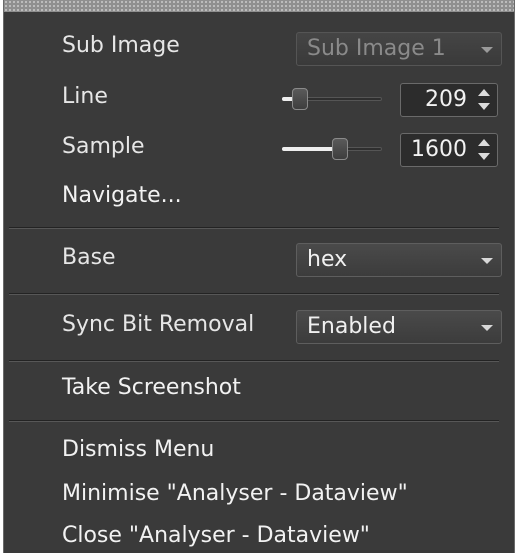  I want to click on line-slider-handle, so click(300, 99).